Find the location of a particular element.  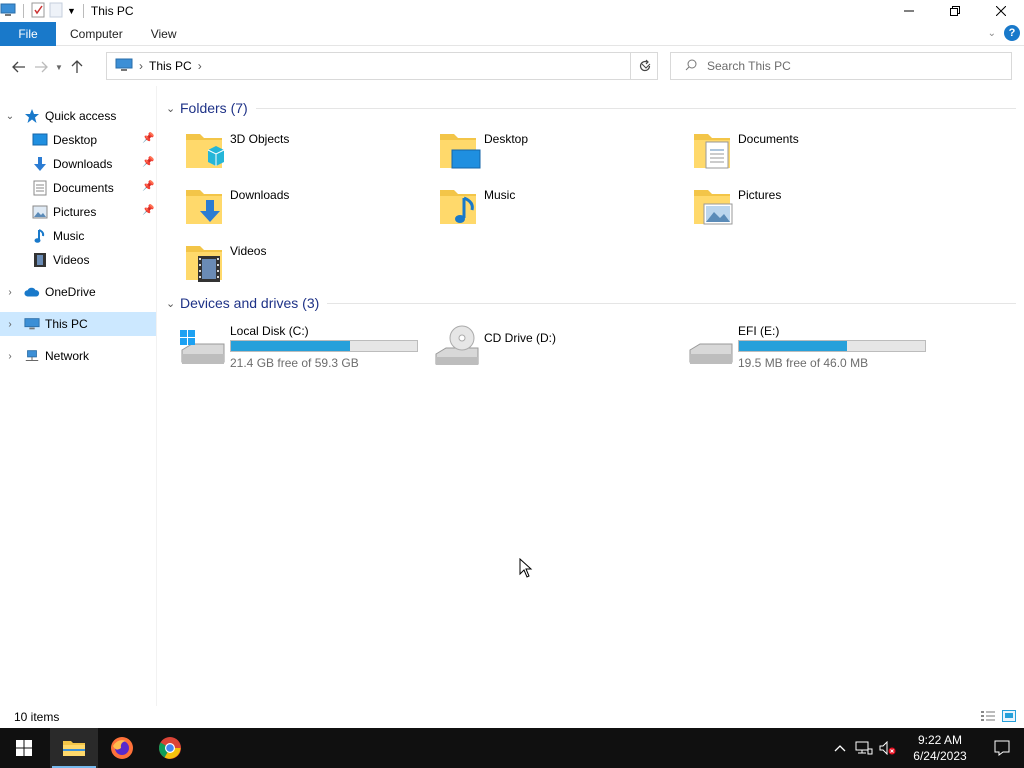

drive-tile-e: EFI (E:) 19.5 MB free of 46.0 MB is located at coordinates (811, 347).